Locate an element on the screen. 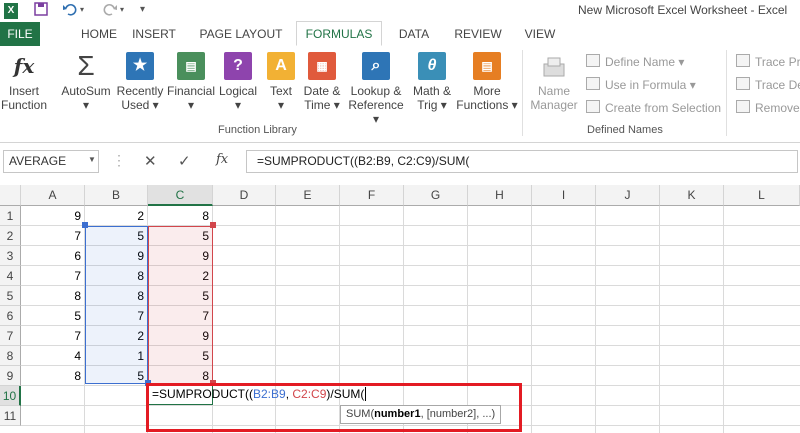  gridline is located at coordinates (659, 319).